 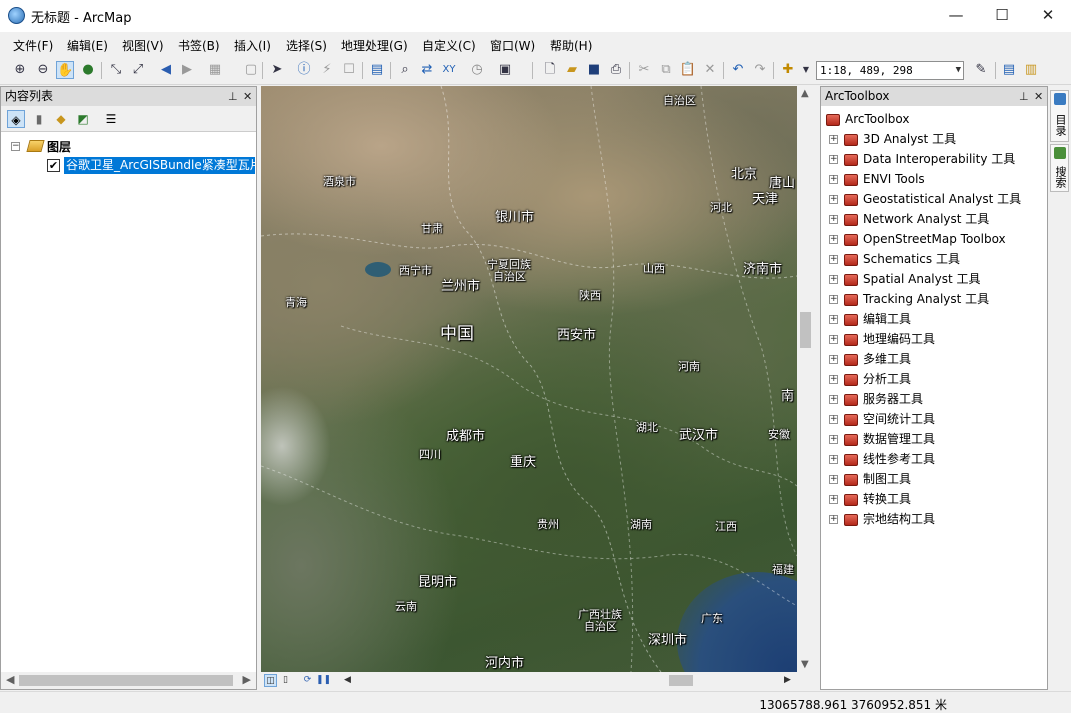 What do you see at coordinates (323, 680) in the screenshot?
I see `pause-drawing-icon: ❚❚` at bounding box center [323, 680].